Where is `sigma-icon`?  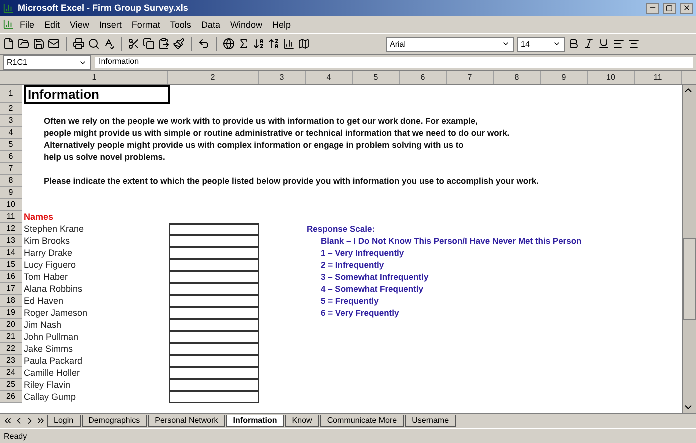 sigma-icon is located at coordinates (244, 44).